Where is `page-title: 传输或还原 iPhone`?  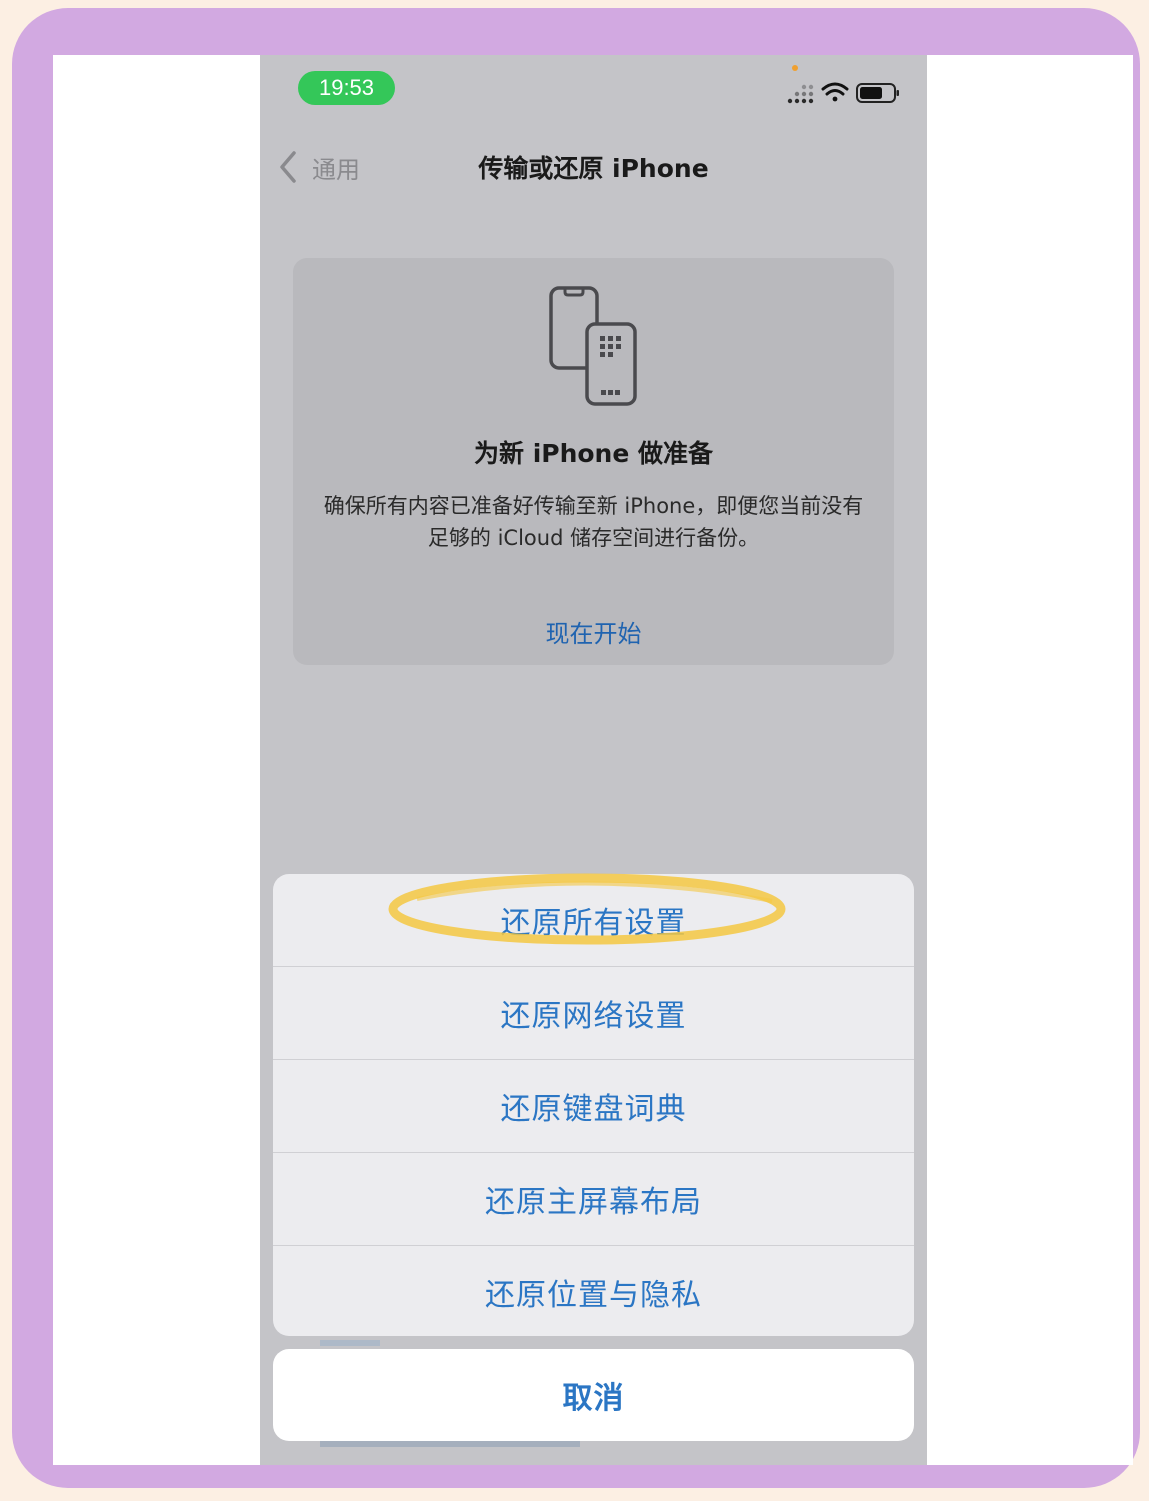 page-title: 传输或还原 iPhone is located at coordinates (593, 168).